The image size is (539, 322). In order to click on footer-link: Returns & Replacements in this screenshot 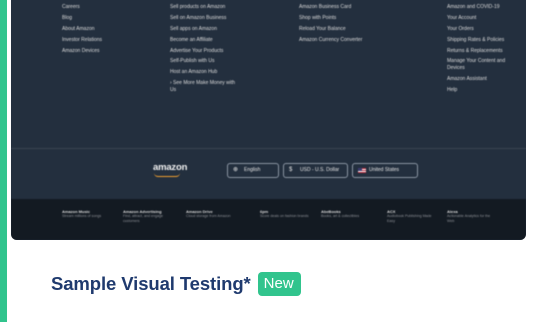, I will do `click(484, 51)`.